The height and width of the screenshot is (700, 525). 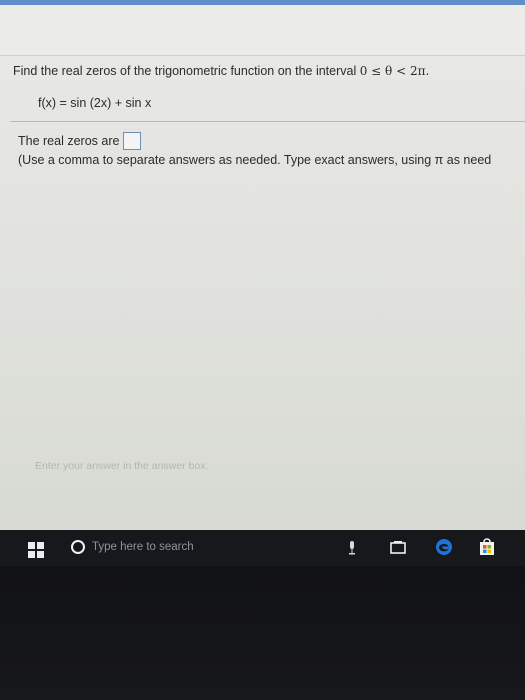 What do you see at coordinates (262, 548) in the screenshot?
I see `windows-taskbar: Type here to search` at bounding box center [262, 548].